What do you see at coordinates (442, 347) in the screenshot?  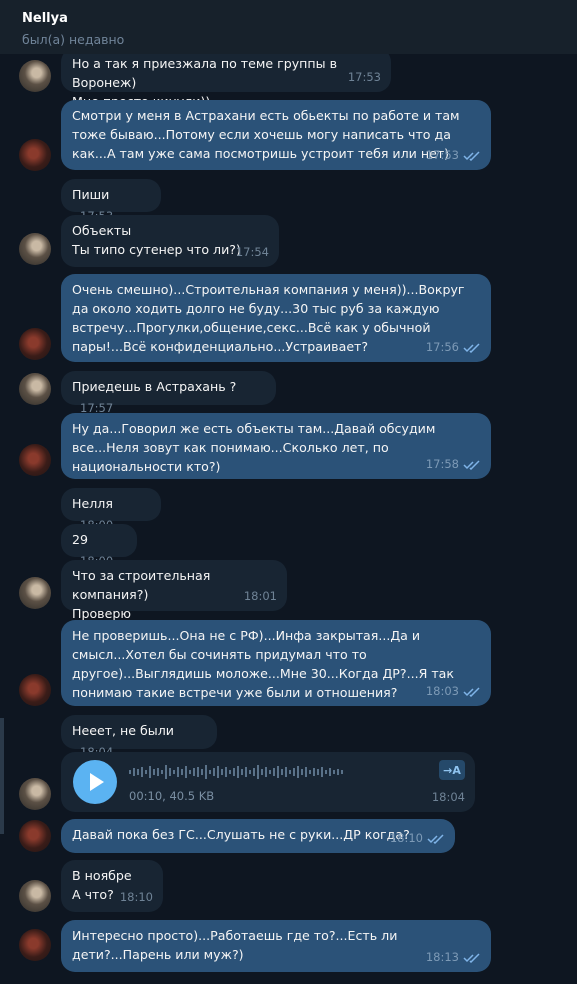 I see `message-time: 17:56` at bounding box center [442, 347].